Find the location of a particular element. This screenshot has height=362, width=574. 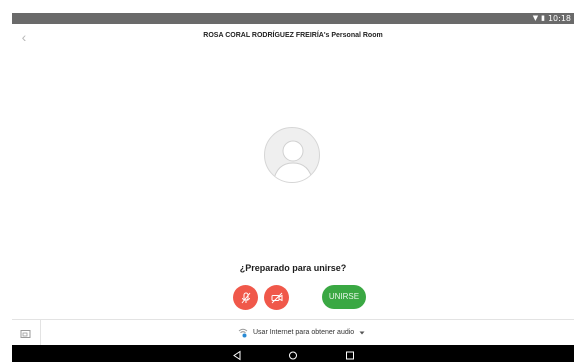

screen-share-button is located at coordinates (26, 332).